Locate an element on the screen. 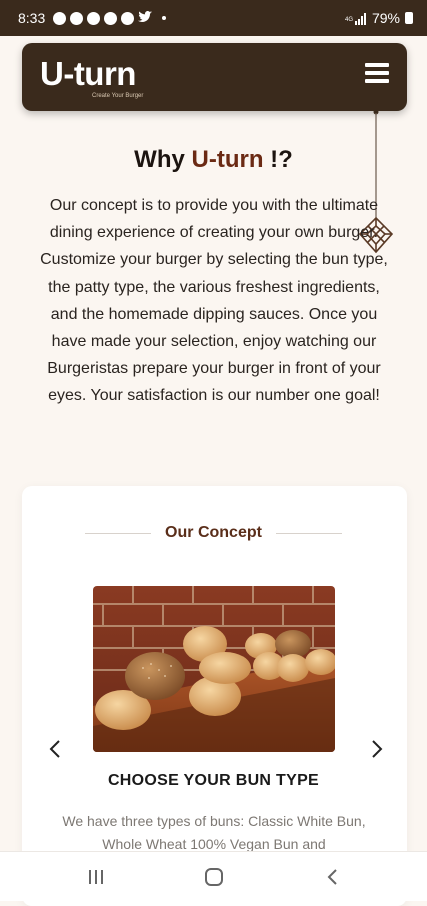 The image size is (427, 906). hamburger-menu-icon is located at coordinates (377, 76).